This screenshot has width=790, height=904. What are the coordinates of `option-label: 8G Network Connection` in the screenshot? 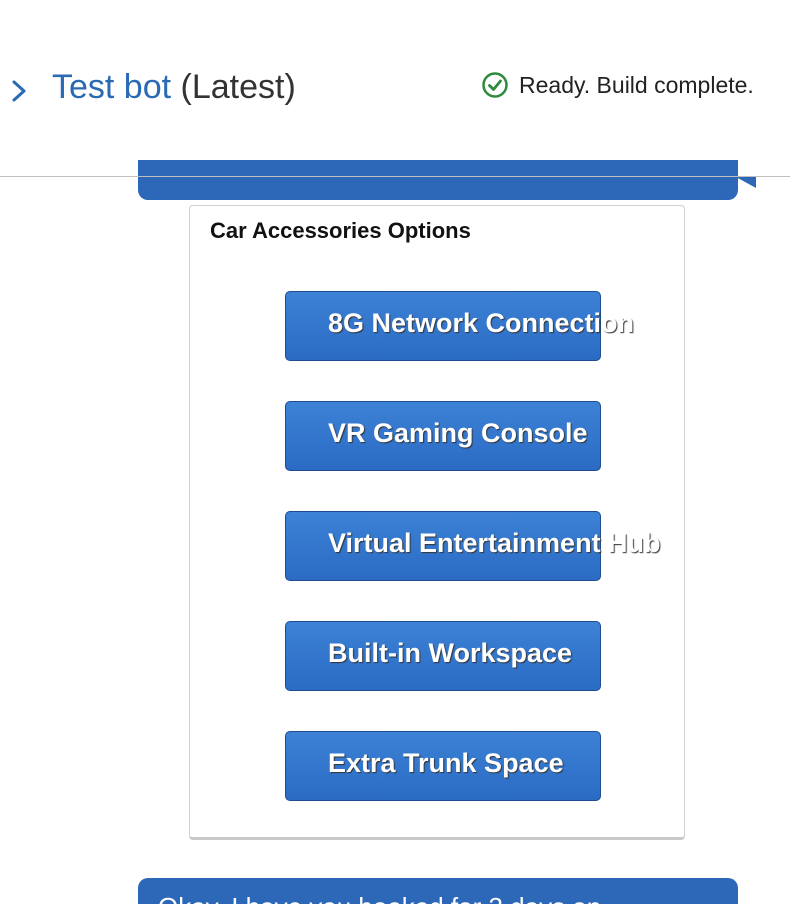 It's located at (481, 323).